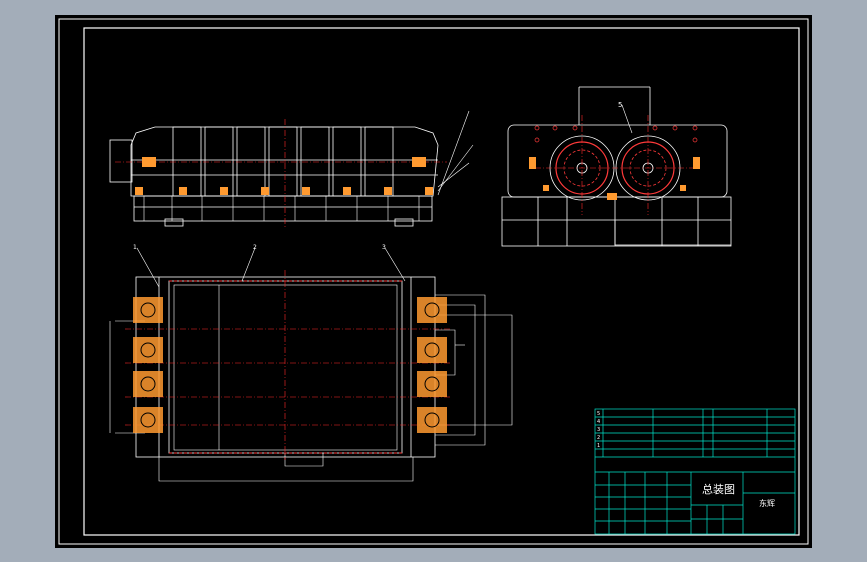  I want to click on front-leader-lines, so click(455, 153).